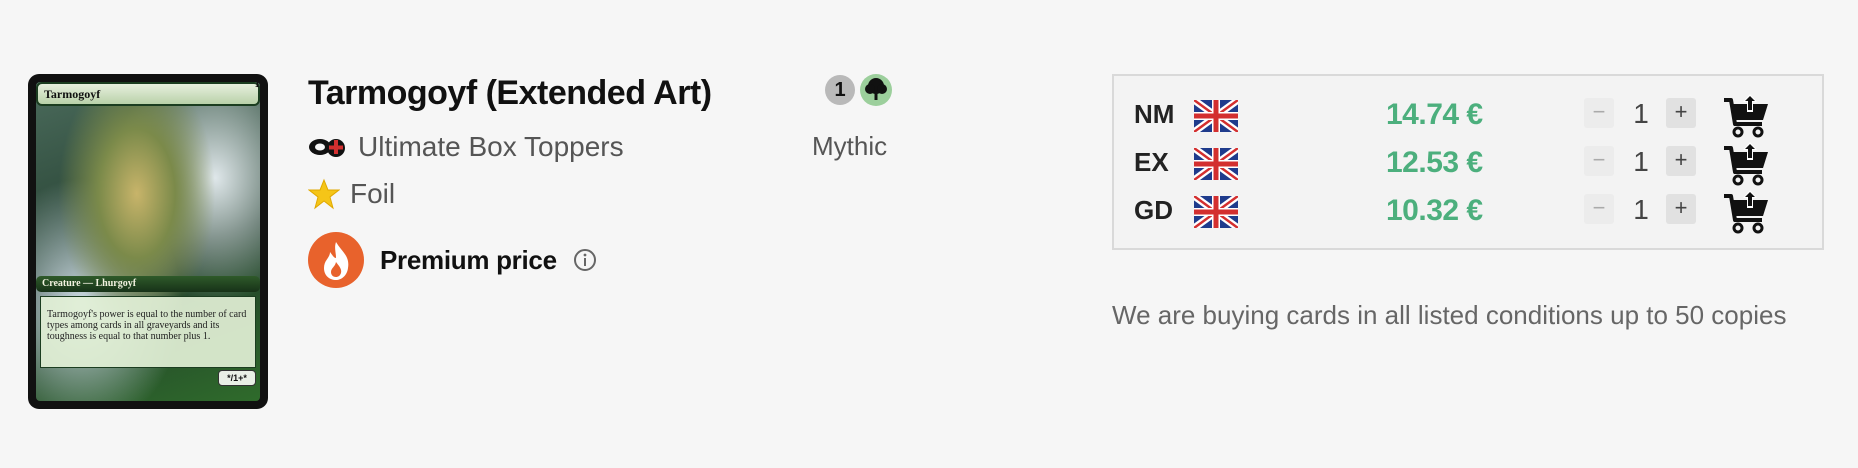 The height and width of the screenshot is (468, 1858). Describe the element at coordinates (840, 90) in the screenshot. I see `mana-generic-icon: 1` at that location.